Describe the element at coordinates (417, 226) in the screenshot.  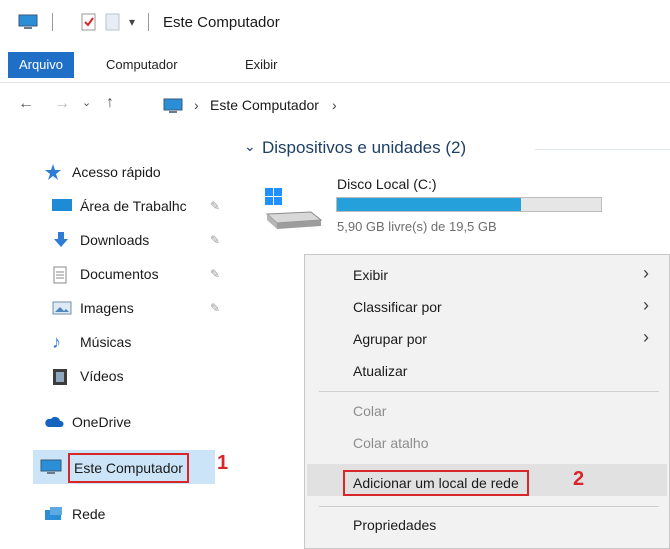
I see `drive-free-space: 5,90 GB livre(s) de 19,5 GB` at that location.